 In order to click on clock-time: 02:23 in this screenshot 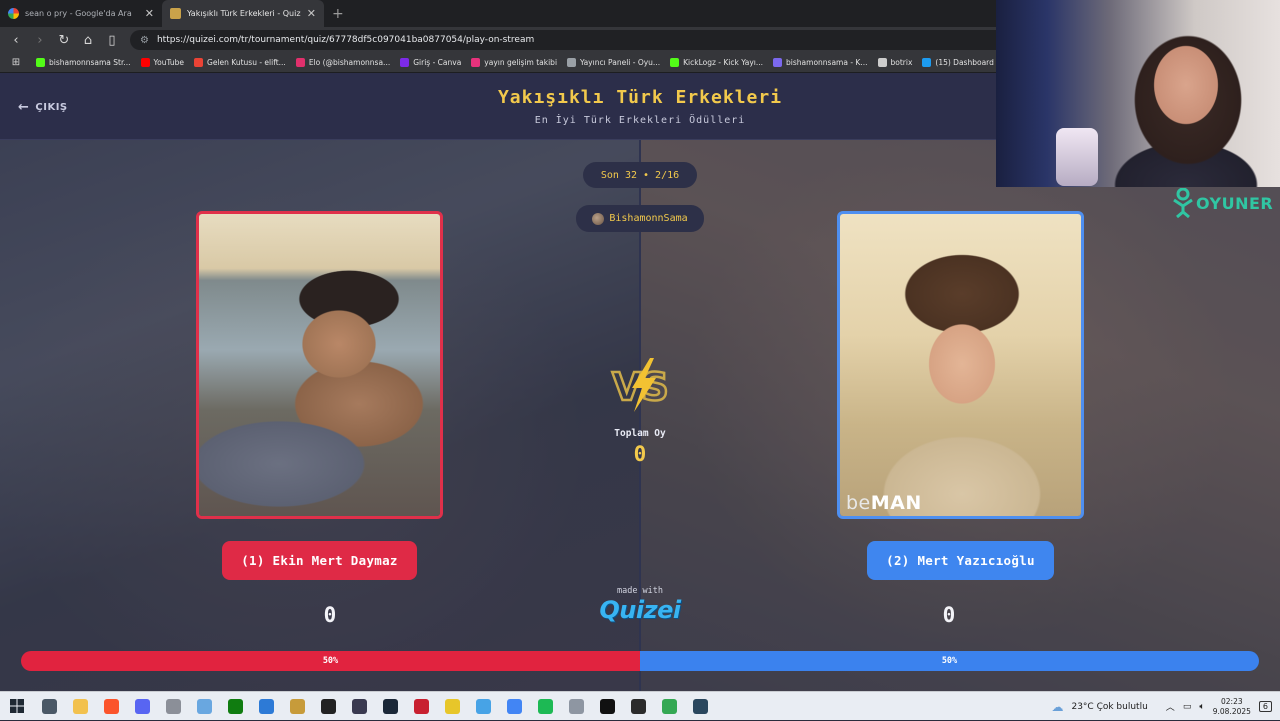, I will do `click(1232, 701)`.